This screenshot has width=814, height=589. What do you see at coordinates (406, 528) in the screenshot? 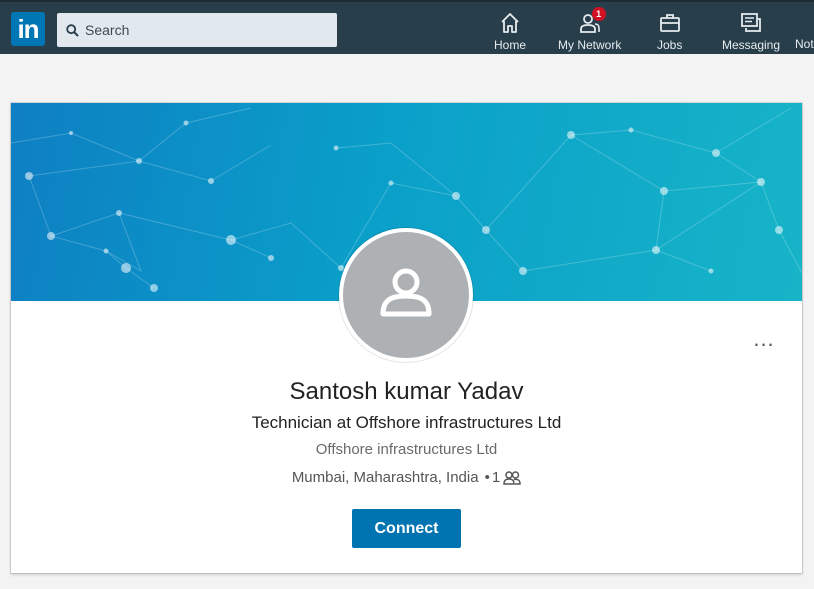
I see `connect-button: Connect` at bounding box center [406, 528].